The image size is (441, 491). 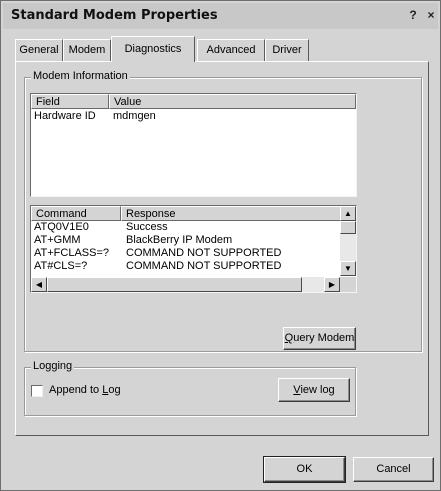 I want to click on query-modem-accel: Q, so click(x=289, y=338).